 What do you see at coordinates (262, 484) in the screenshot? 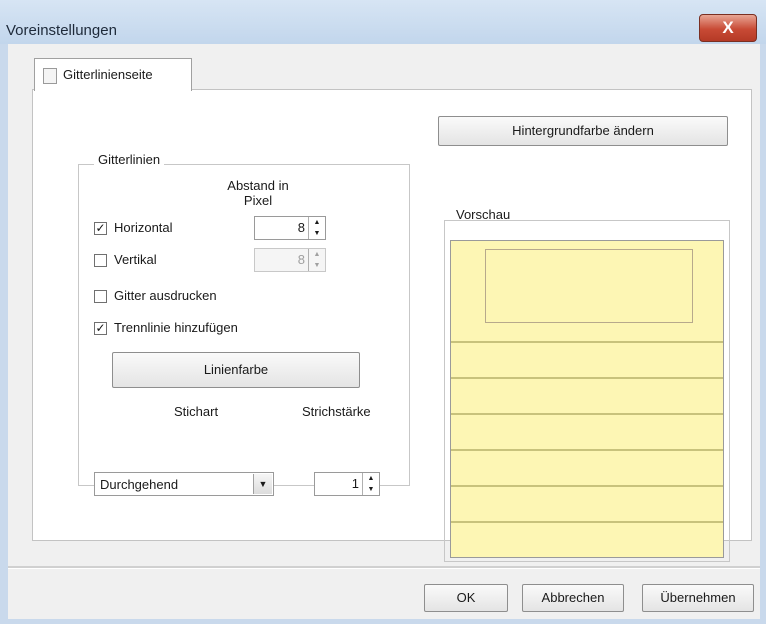
I see `chevron-down-icon: ▼` at bounding box center [262, 484].